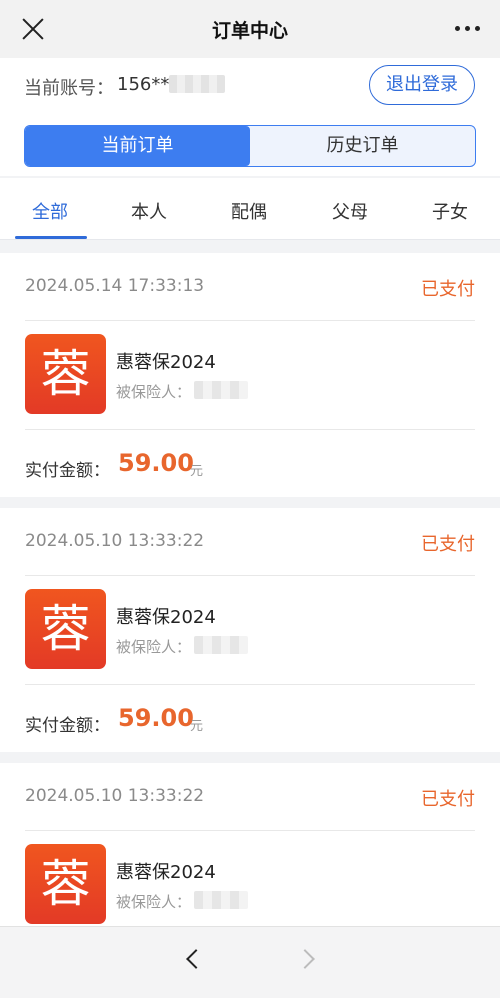  Describe the element at coordinates (467, 28) in the screenshot. I see `more-icon` at that location.